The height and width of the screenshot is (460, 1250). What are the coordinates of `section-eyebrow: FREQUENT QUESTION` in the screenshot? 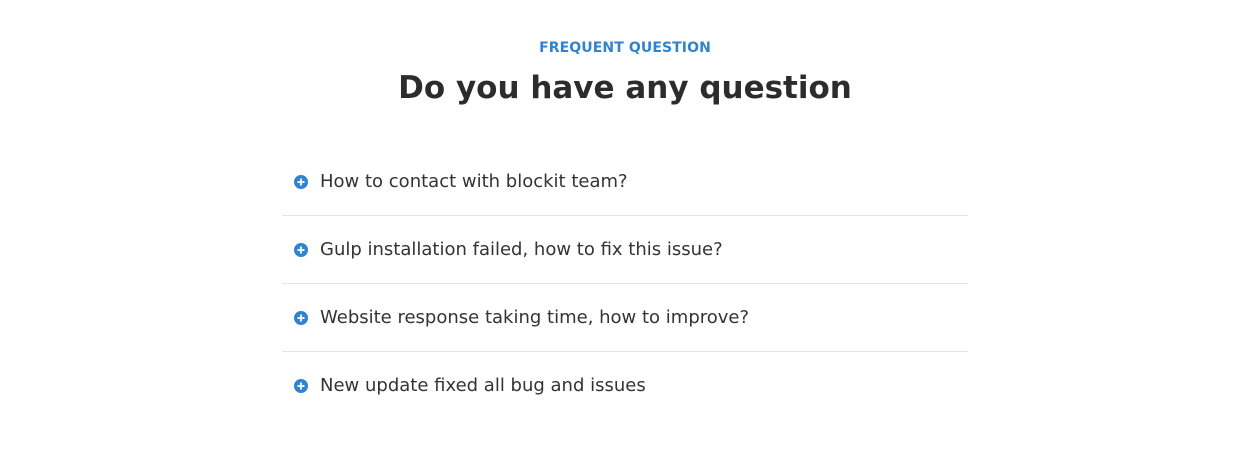 It's located at (625, 48).